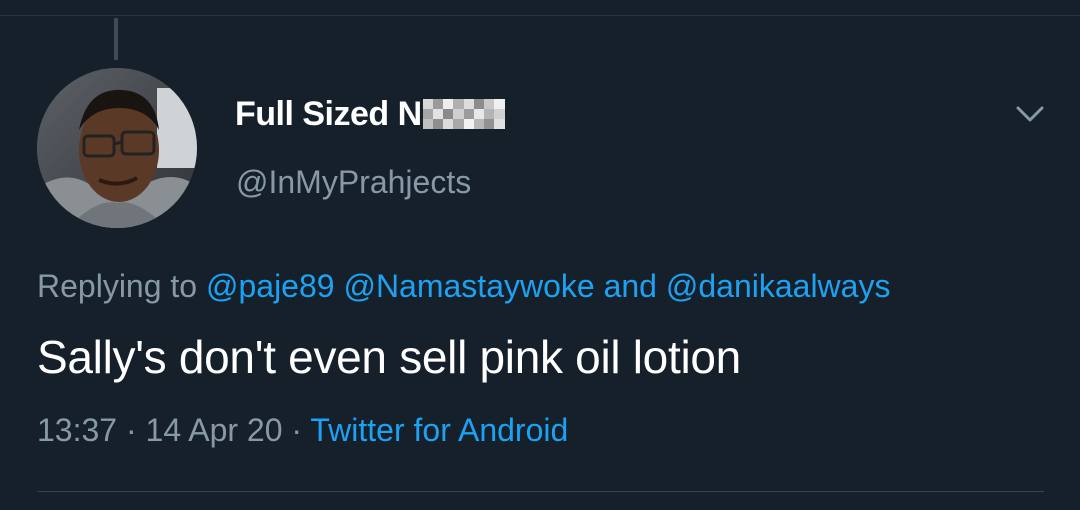 Image resolution: width=1080 pixels, height=510 pixels. Describe the element at coordinates (1030, 114) in the screenshot. I see `chevron-down-icon` at that location.